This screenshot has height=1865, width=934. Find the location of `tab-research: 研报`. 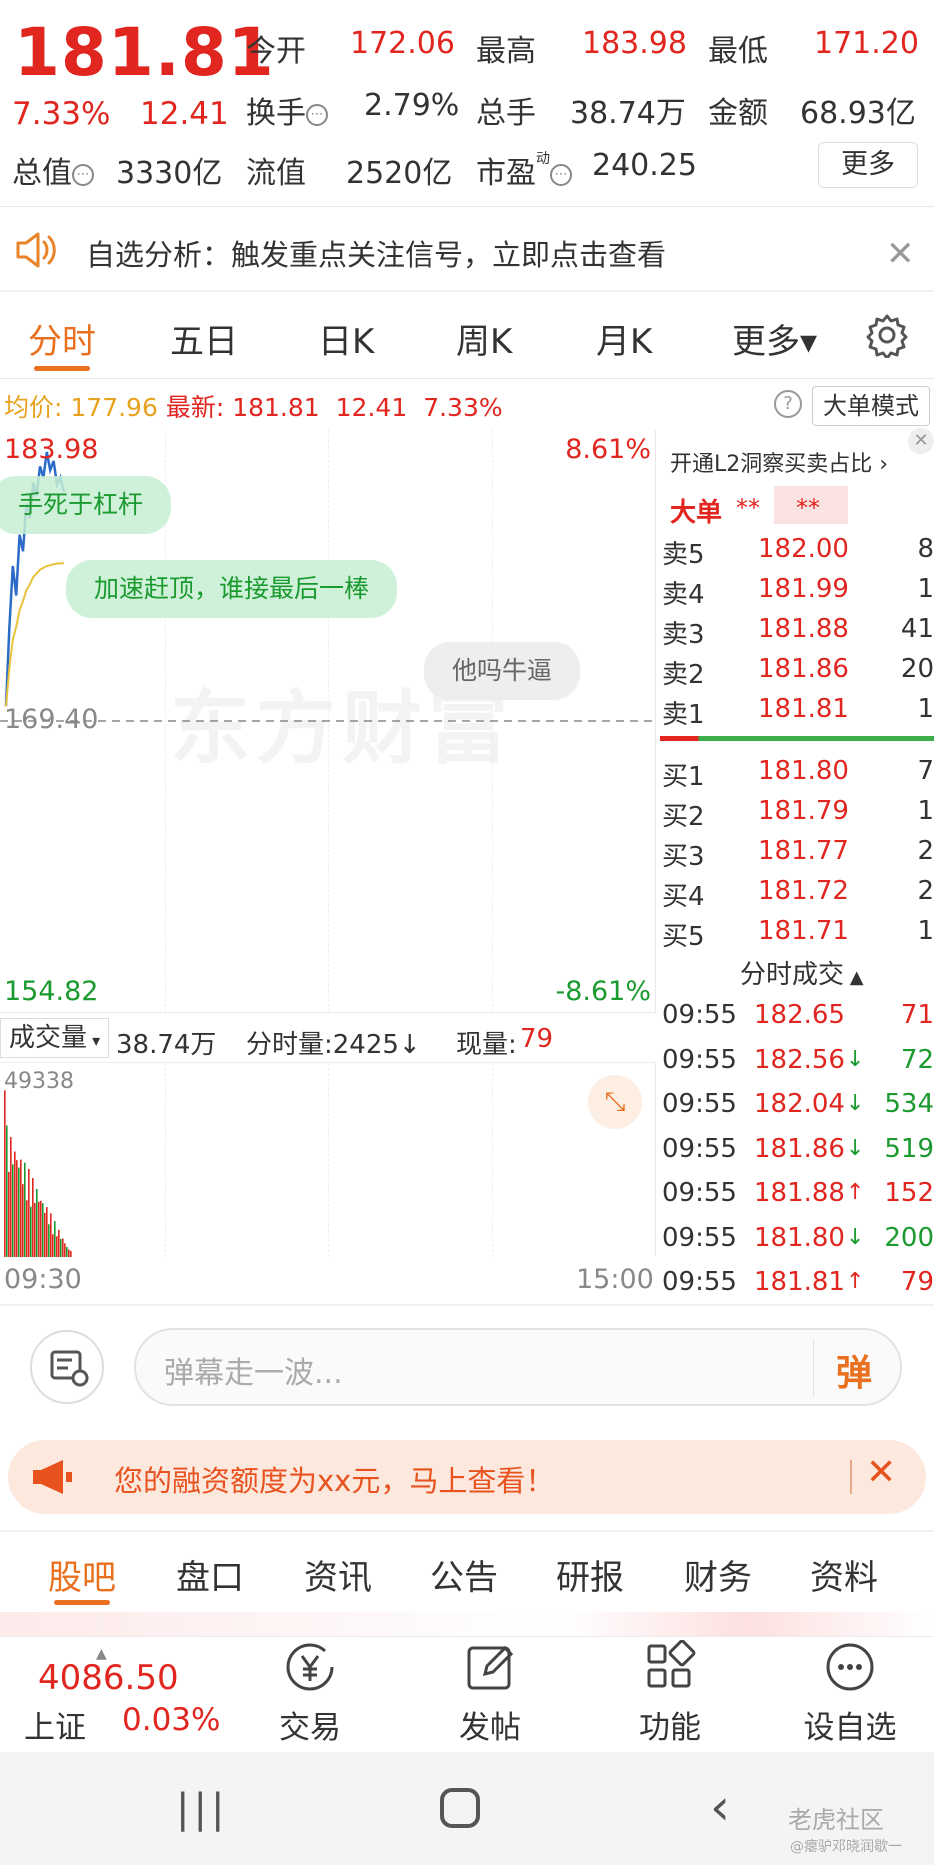

tab-research: 研报 is located at coordinates (590, 1574).